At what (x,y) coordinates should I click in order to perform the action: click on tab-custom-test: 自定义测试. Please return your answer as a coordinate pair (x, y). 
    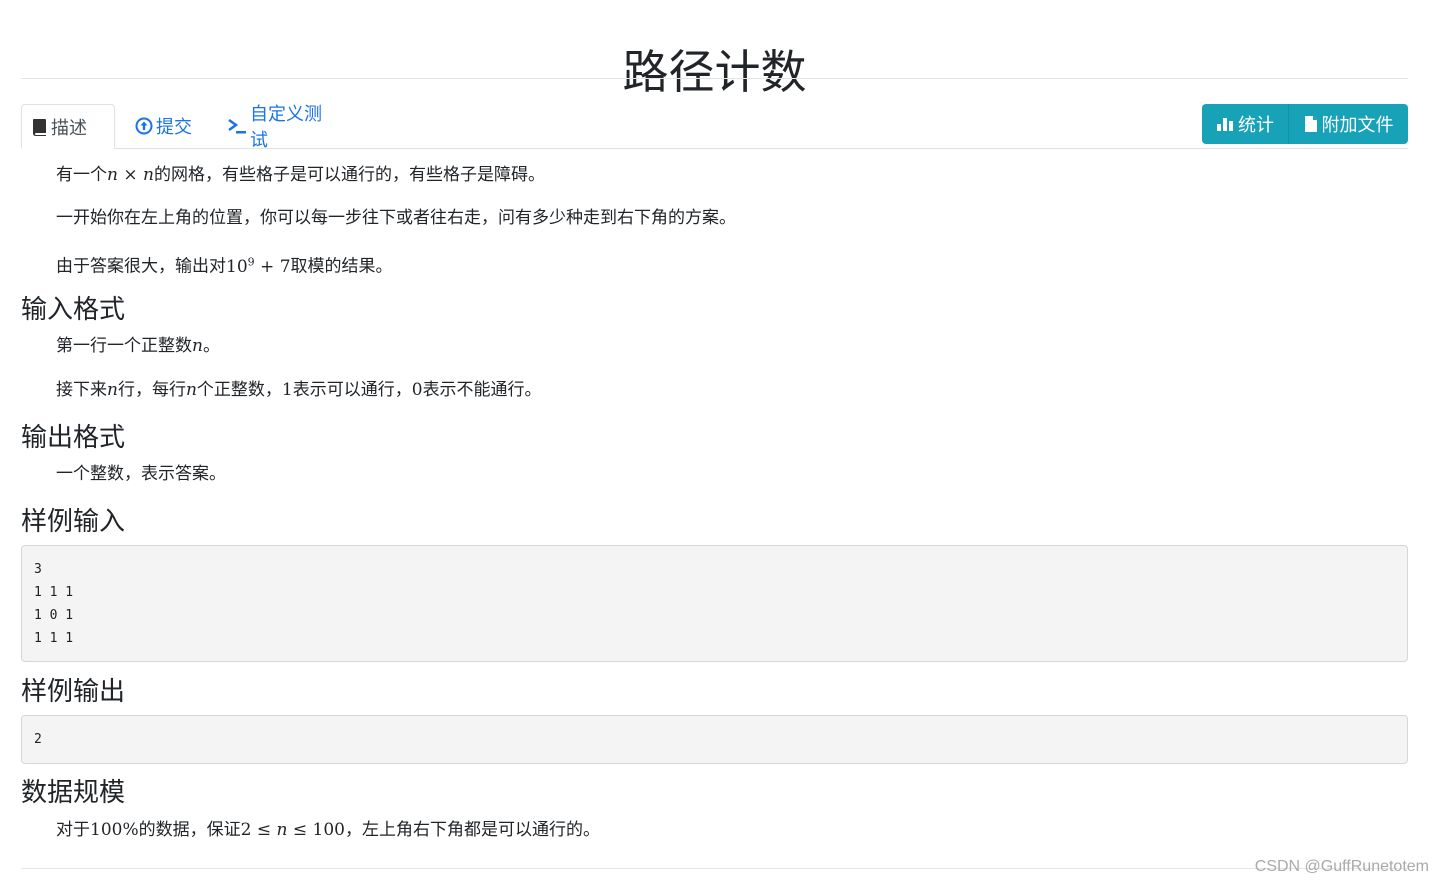
    Looking at the image, I should click on (282, 127).